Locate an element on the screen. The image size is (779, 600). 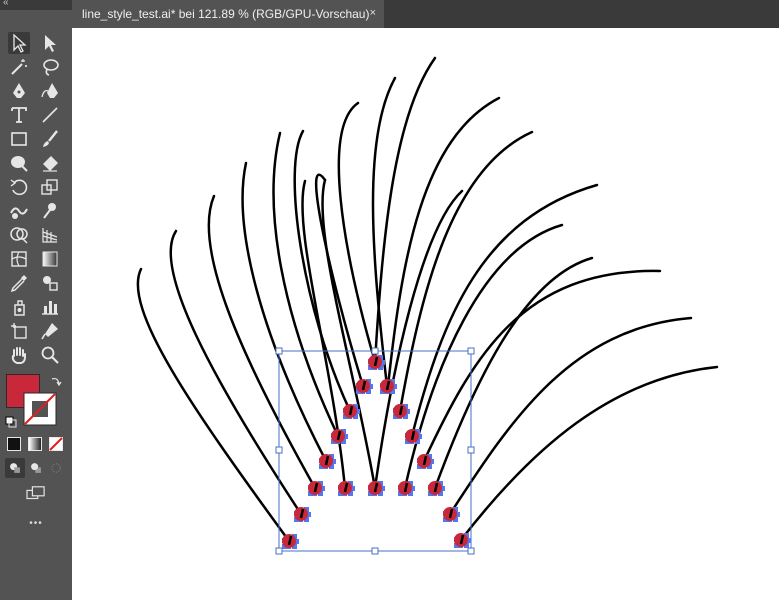
zoom-tool-icon is located at coordinates (50, 355).